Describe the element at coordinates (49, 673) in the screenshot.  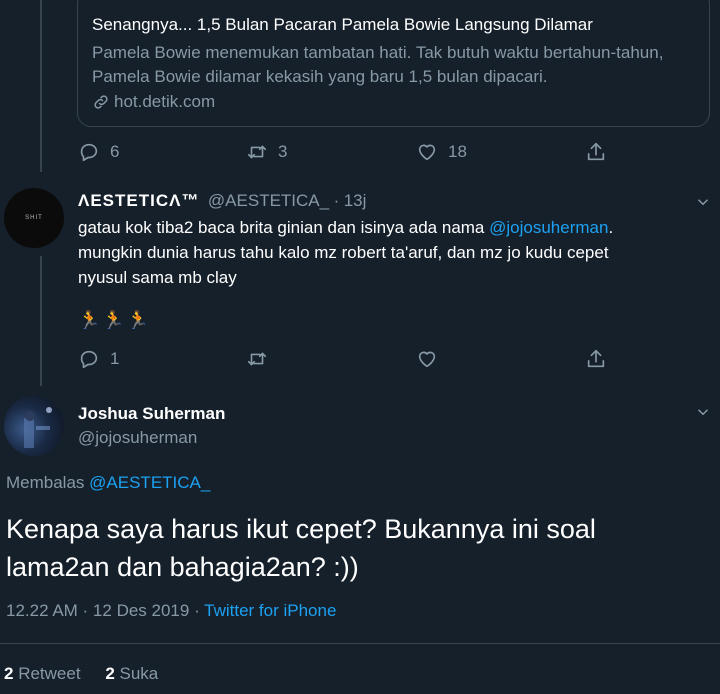
I see `retweet-stat-label: Retweet` at that location.